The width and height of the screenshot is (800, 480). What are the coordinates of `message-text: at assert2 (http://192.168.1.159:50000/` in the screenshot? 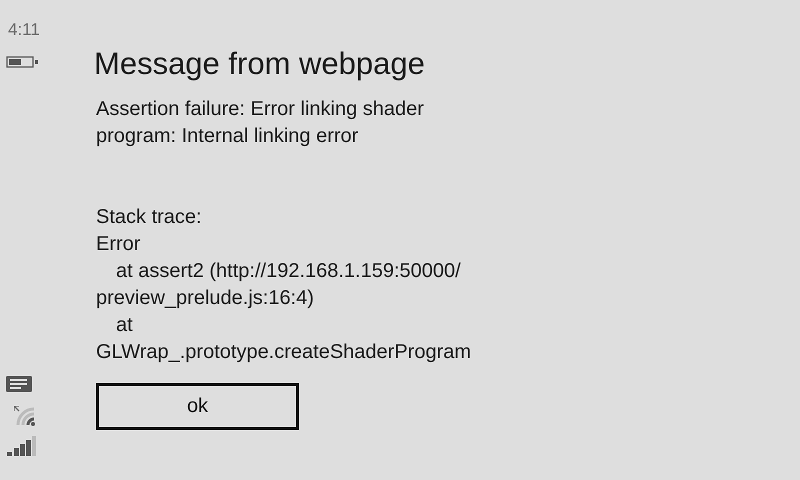 It's located at (288, 271).